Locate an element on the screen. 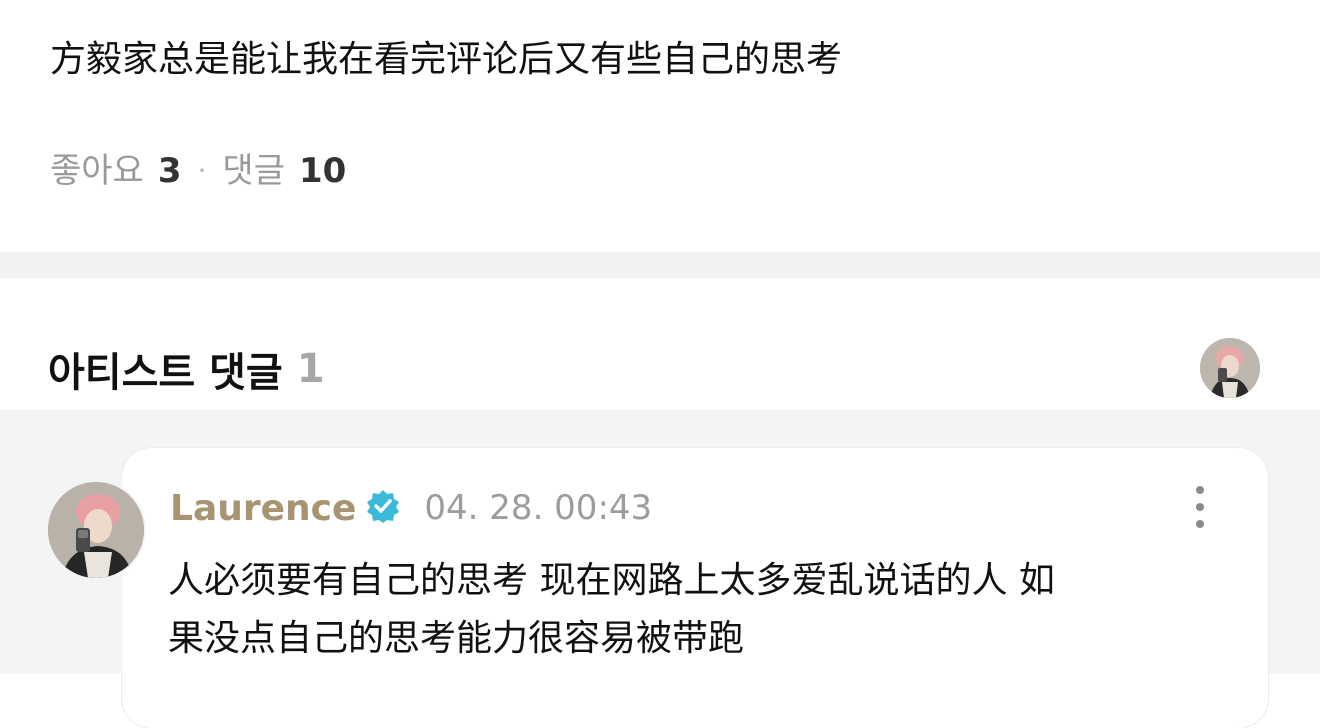 The image size is (1320, 728). section-divider is located at coordinates (660, 265).